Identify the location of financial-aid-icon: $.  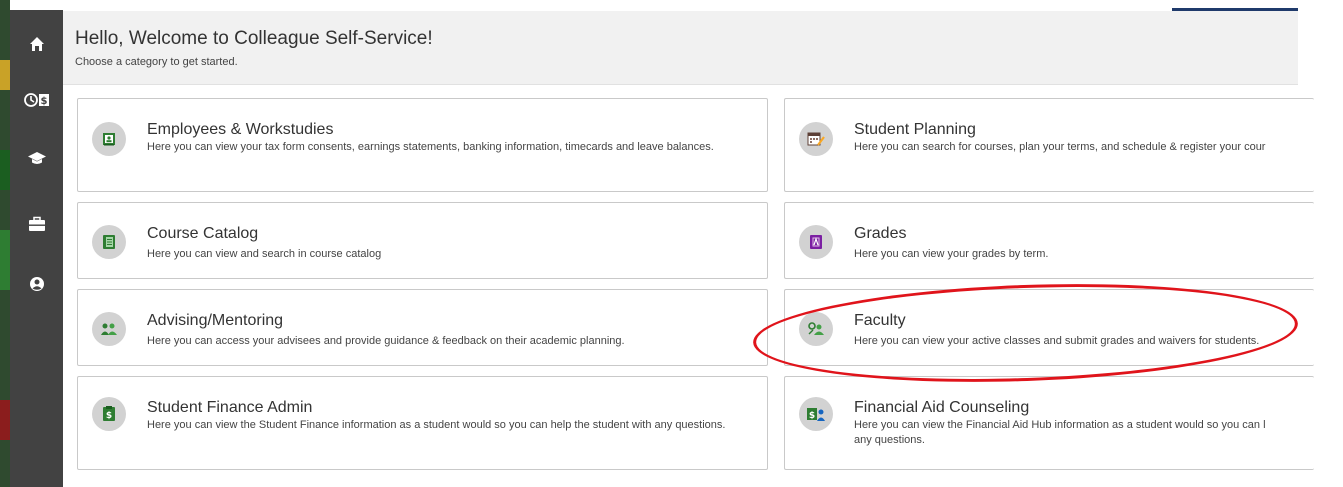
(816, 414).